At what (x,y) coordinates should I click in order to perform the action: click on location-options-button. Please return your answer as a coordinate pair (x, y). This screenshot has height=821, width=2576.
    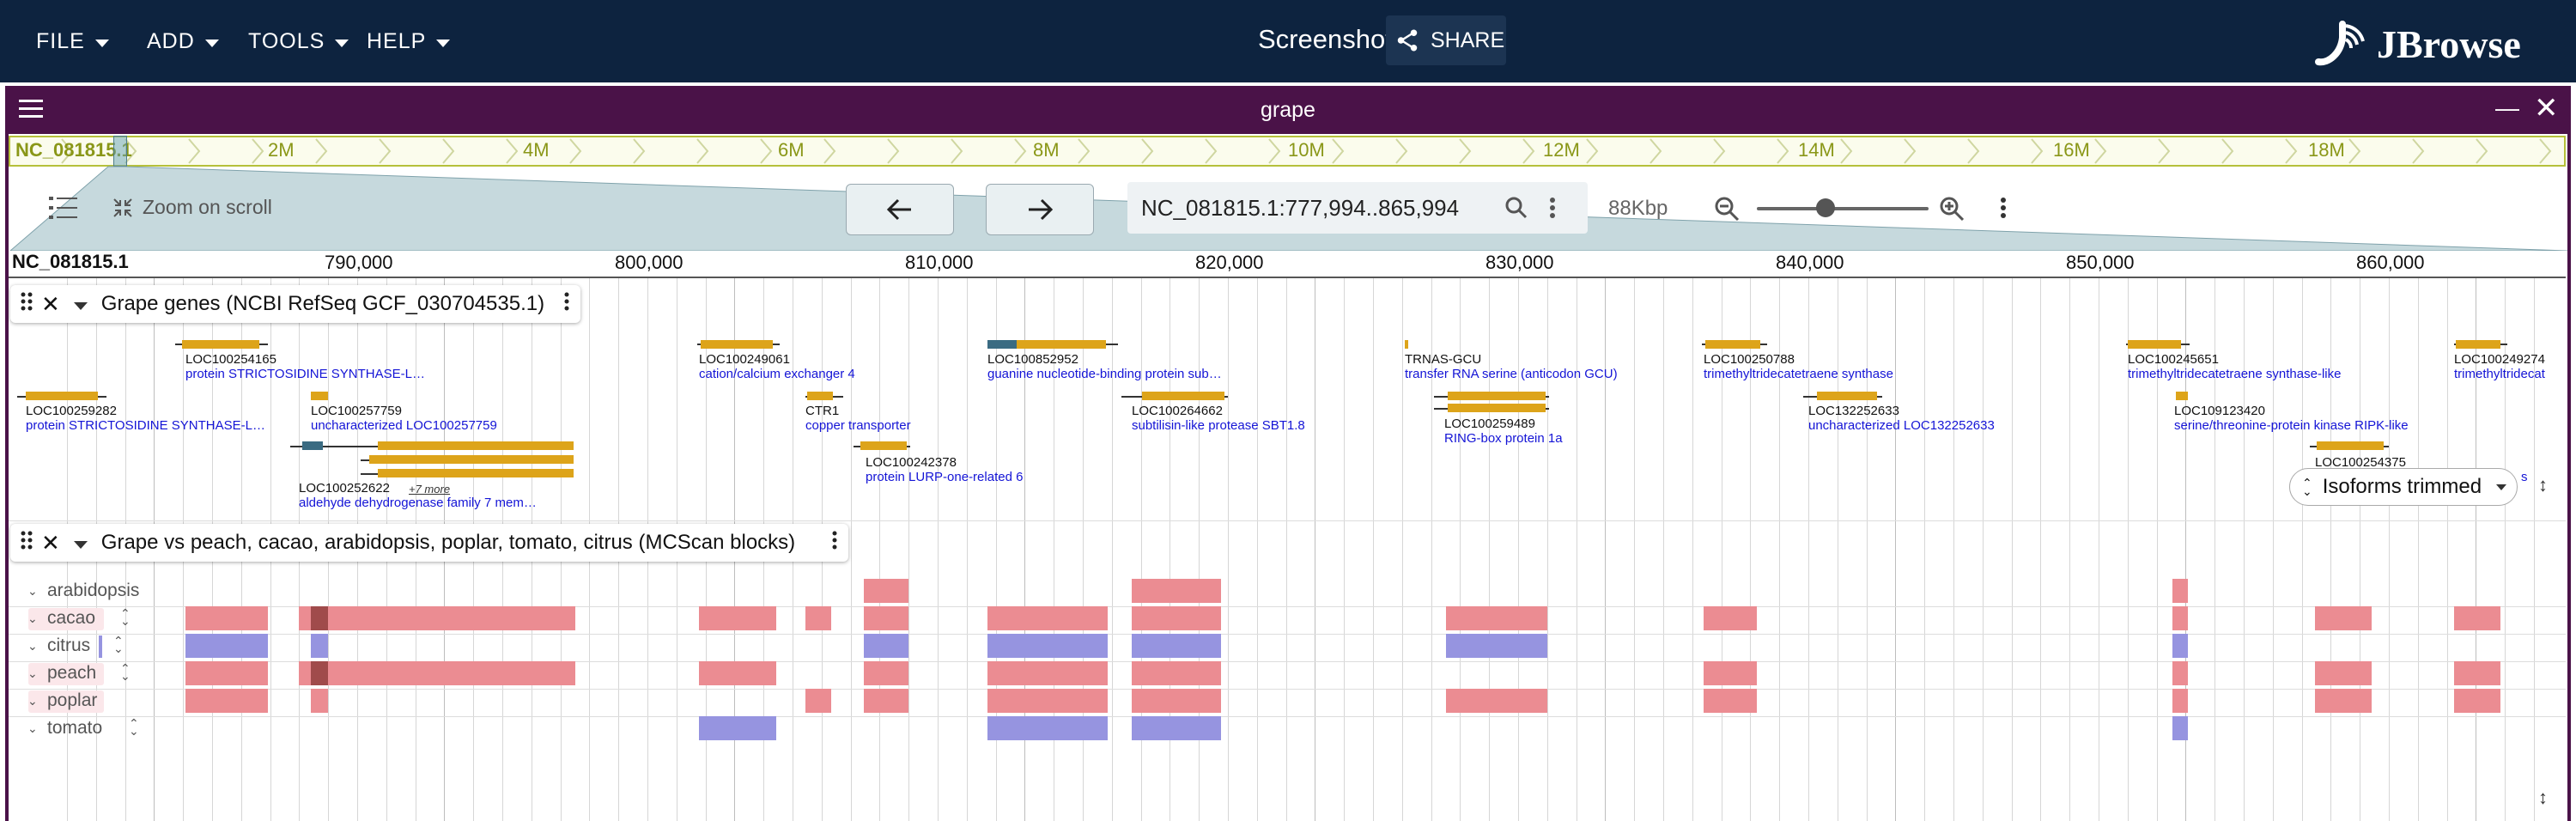
    Looking at the image, I should click on (1553, 210).